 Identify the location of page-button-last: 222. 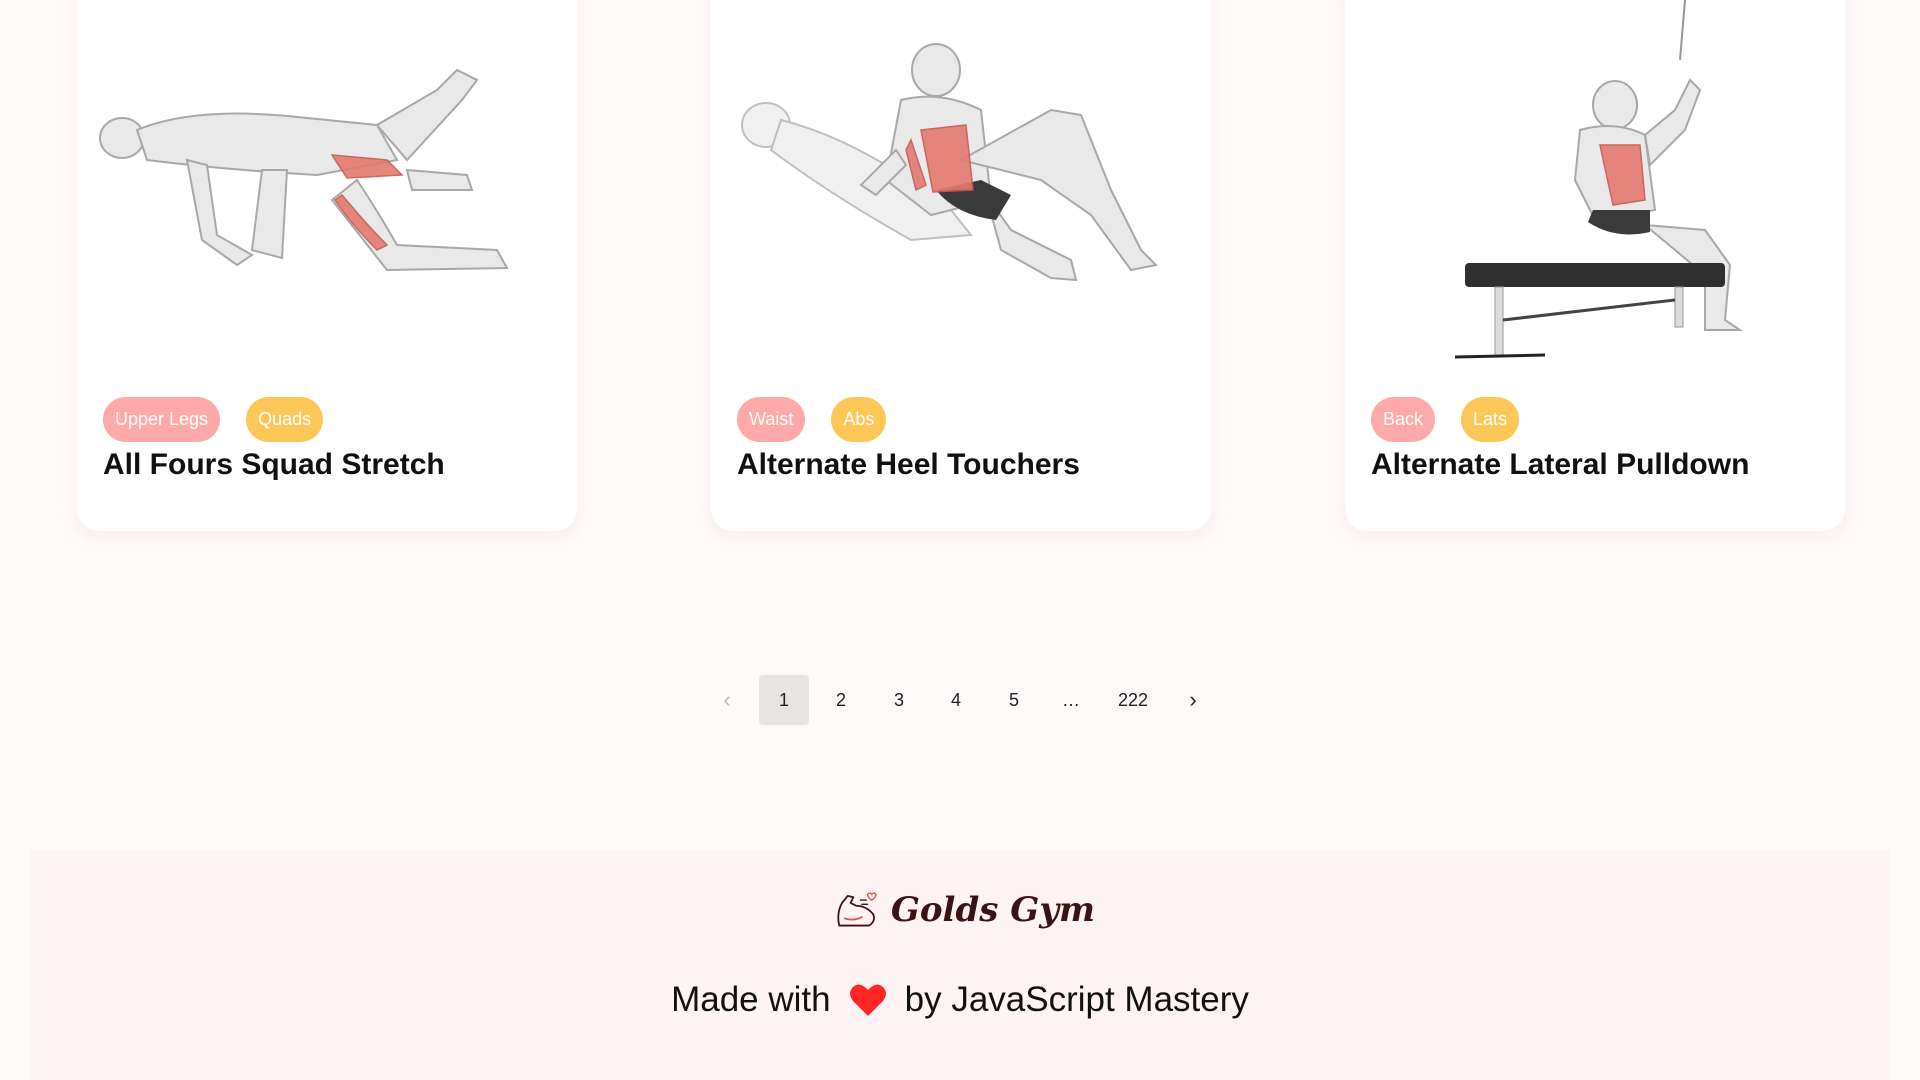
(1133, 700).